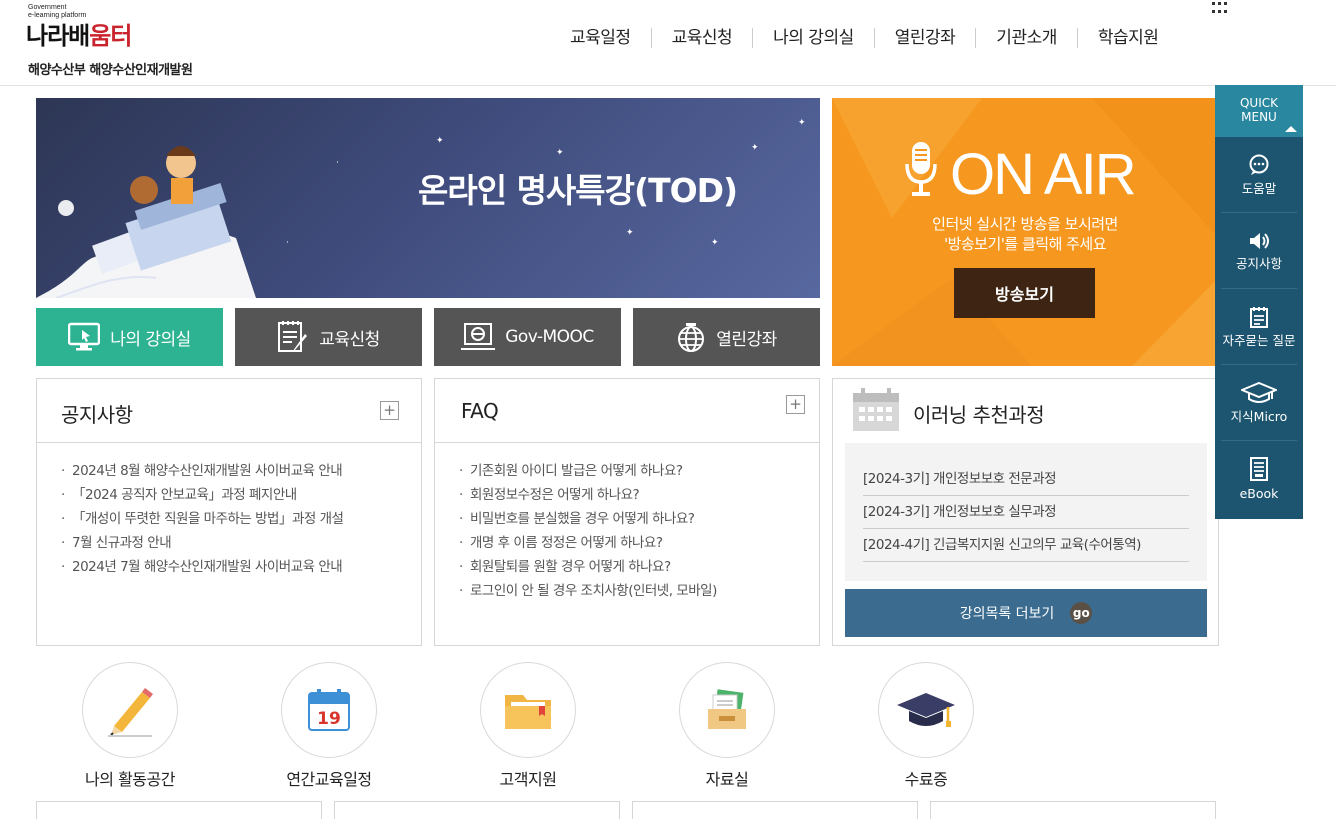 The width and height of the screenshot is (1336, 819). Describe the element at coordinates (241, 495) in the screenshot. I see `notice-item: 「2024 공직자 안보교육」과정 폐지안내` at that location.